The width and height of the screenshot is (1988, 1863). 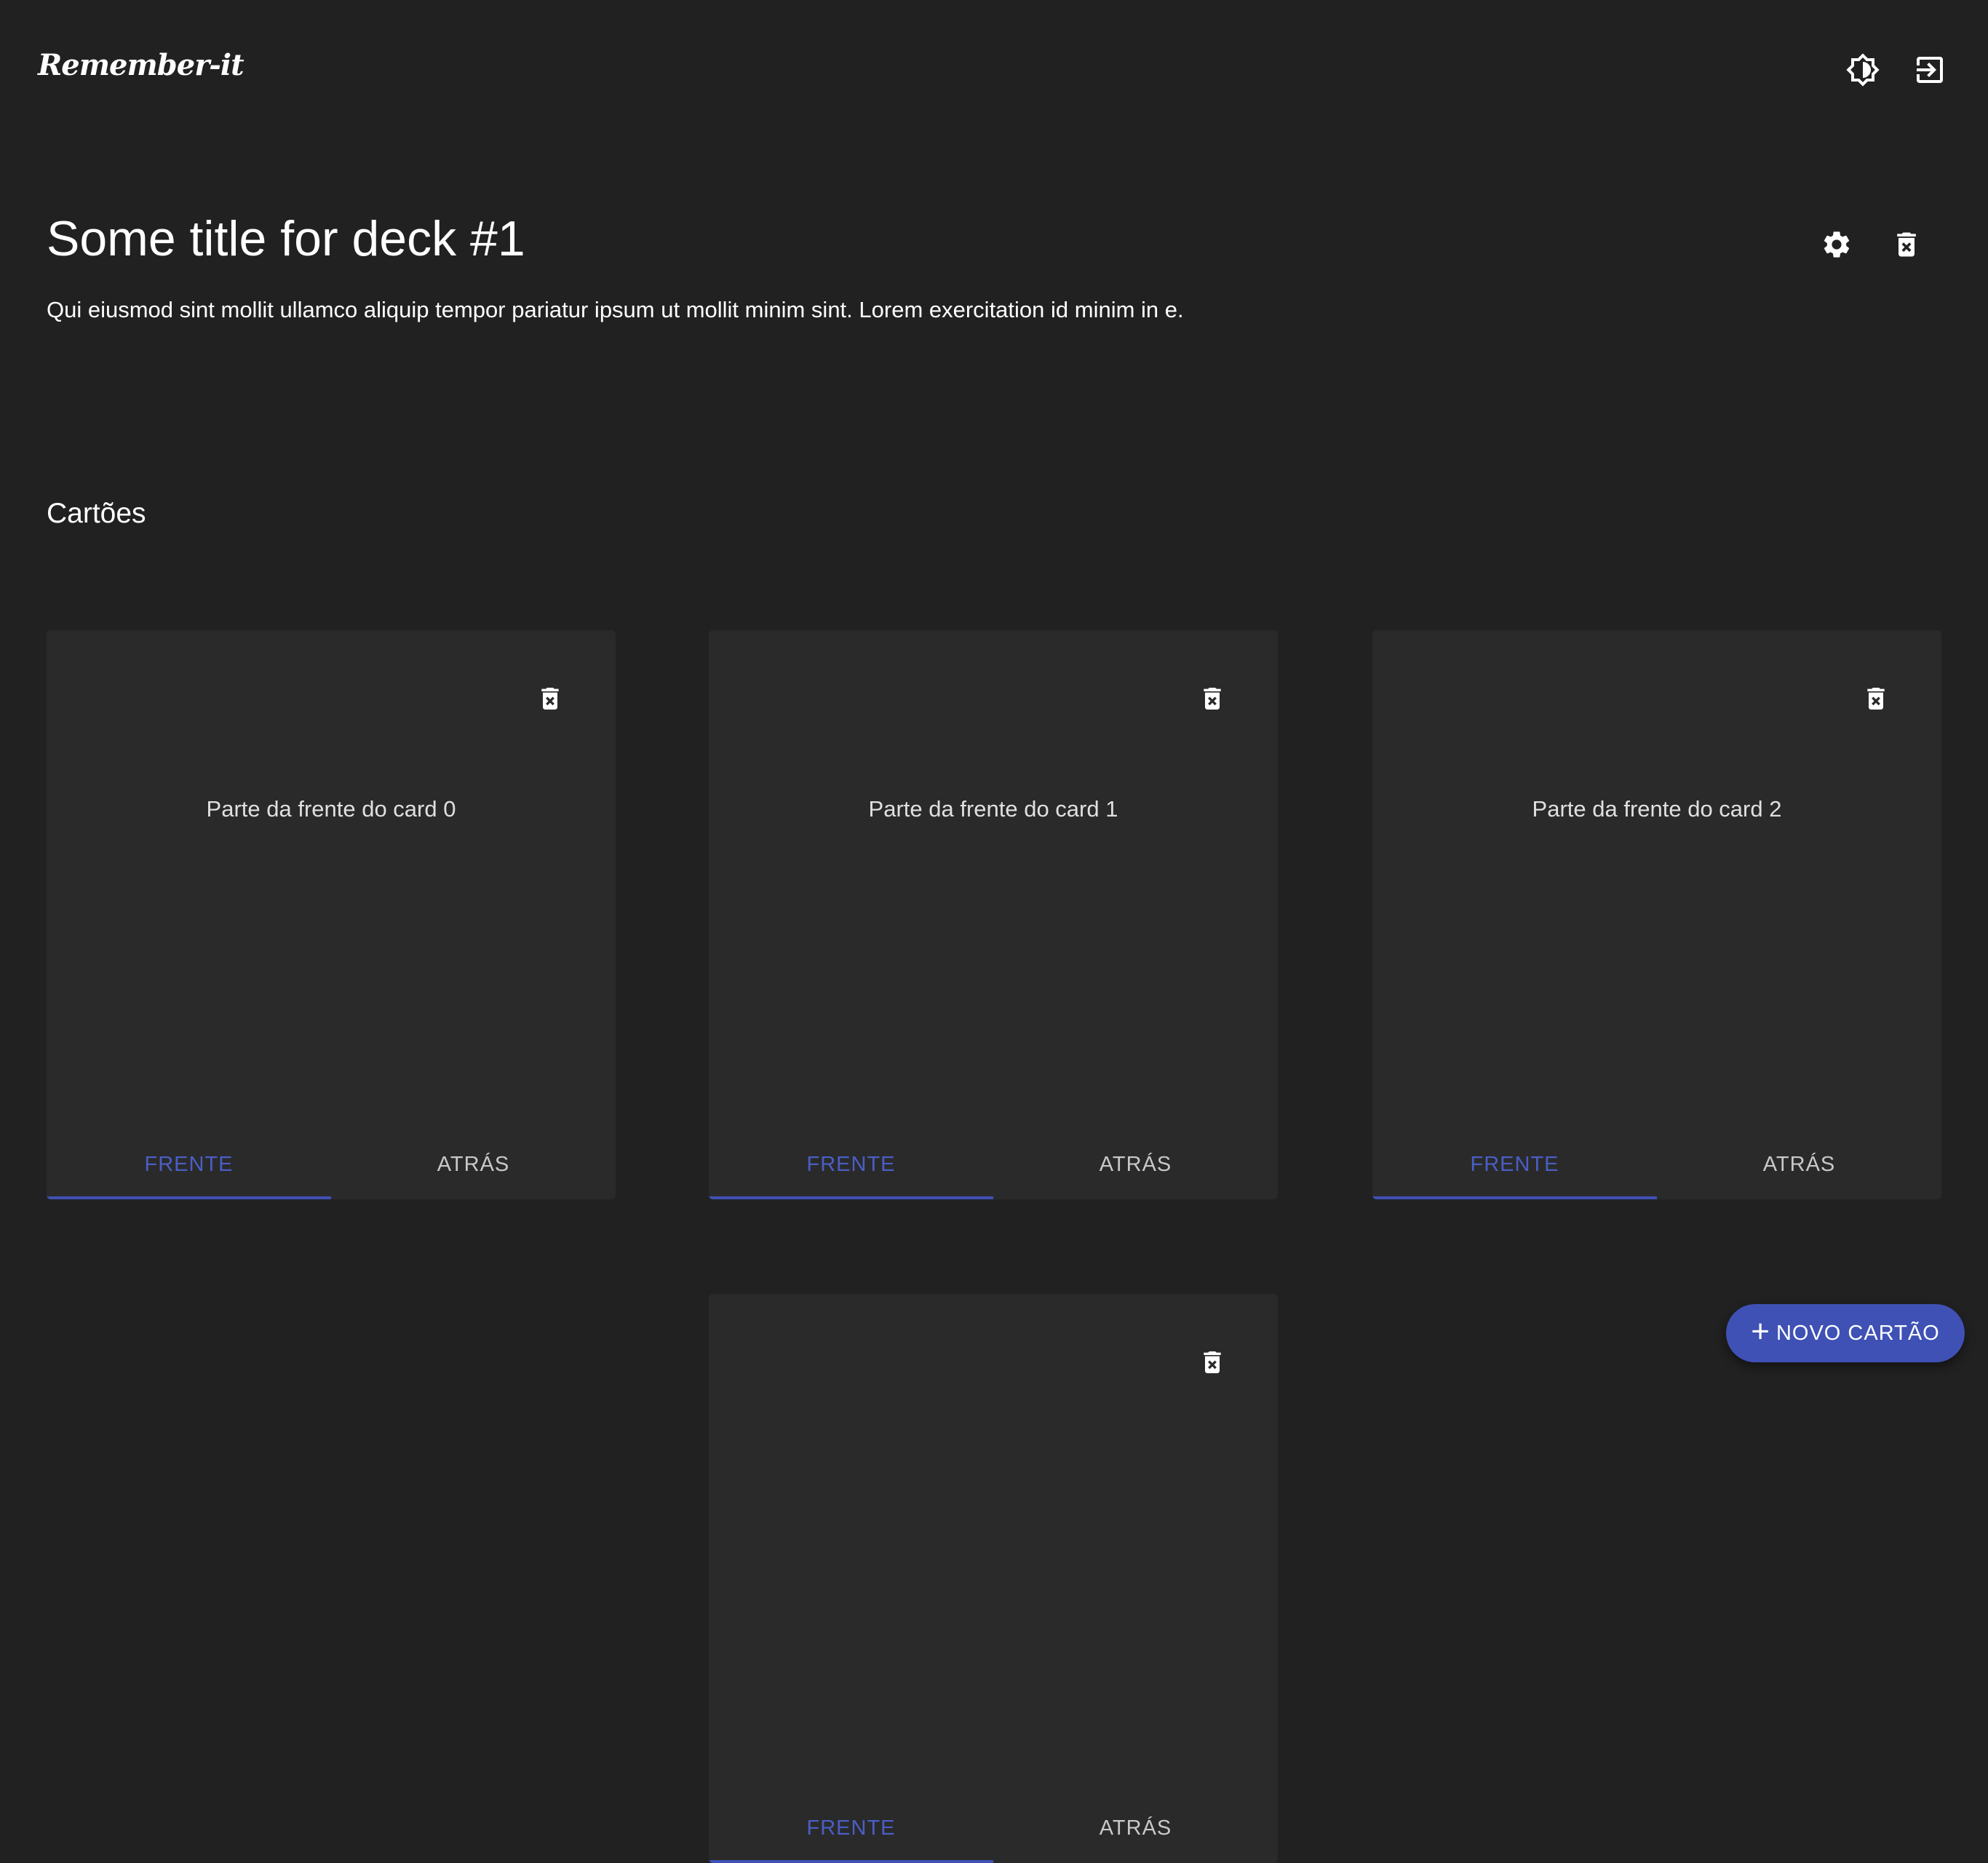 What do you see at coordinates (993, 809) in the screenshot?
I see `card-front-text: Parte da frente do card 1` at bounding box center [993, 809].